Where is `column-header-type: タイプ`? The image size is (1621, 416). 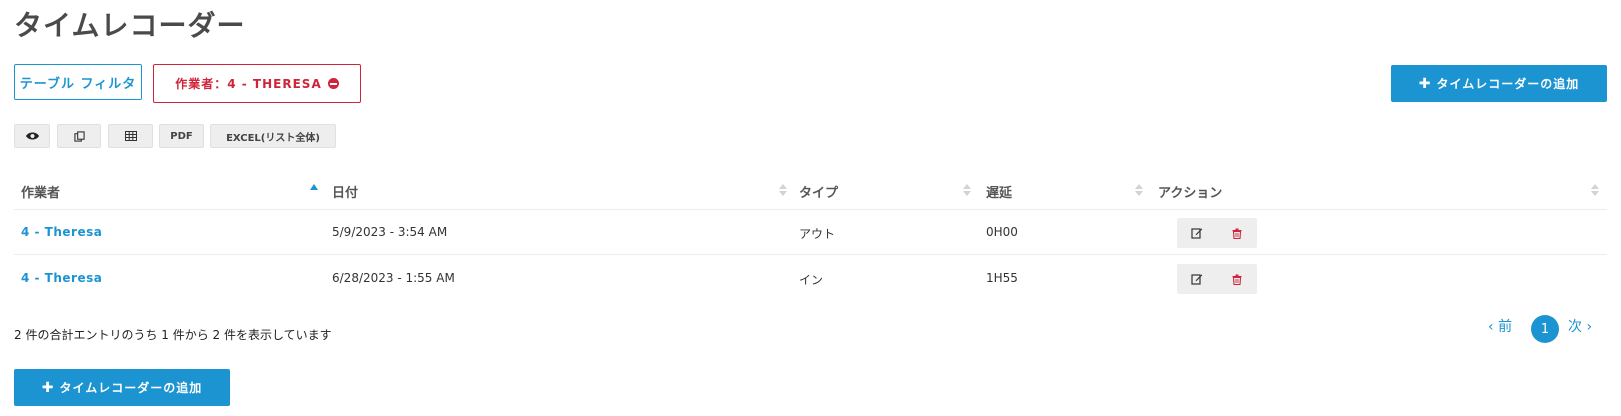
column-header-type: タイプ is located at coordinates (818, 191).